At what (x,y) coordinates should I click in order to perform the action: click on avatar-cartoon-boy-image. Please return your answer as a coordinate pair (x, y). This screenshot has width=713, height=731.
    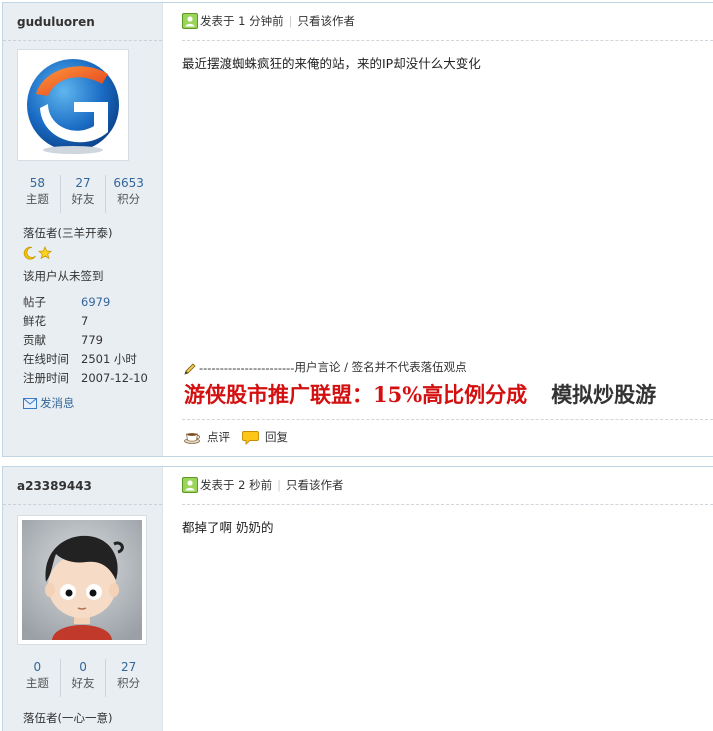
    Looking at the image, I should click on (82, 580).